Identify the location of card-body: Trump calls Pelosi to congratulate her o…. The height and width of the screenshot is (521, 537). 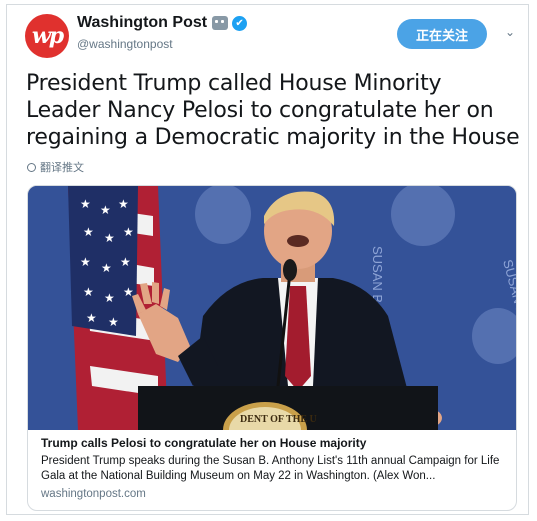
(274, 468).